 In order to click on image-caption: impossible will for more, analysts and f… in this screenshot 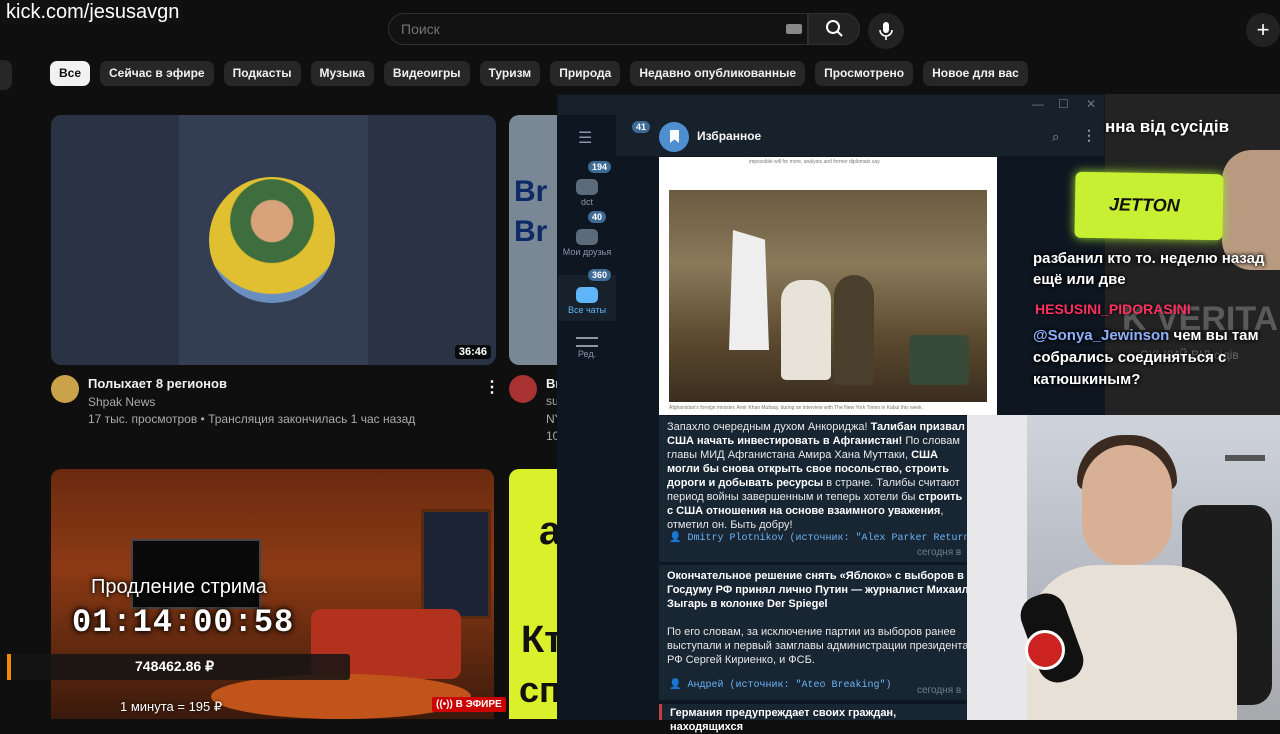, I will do `click(815, 162)`.